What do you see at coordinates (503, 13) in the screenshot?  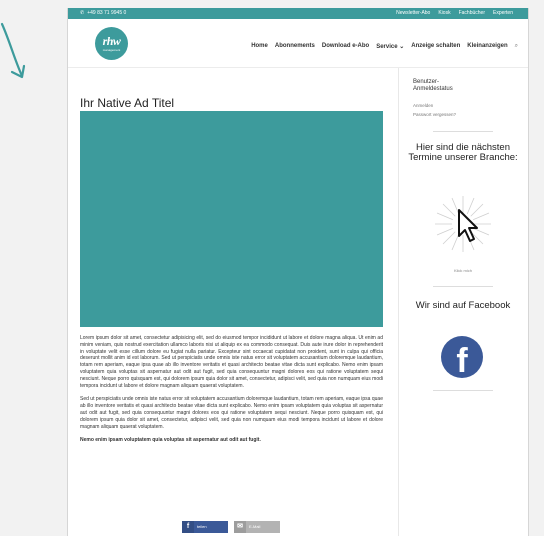 I see `top-link-experten: Experten` at bounding box center [503, 13].